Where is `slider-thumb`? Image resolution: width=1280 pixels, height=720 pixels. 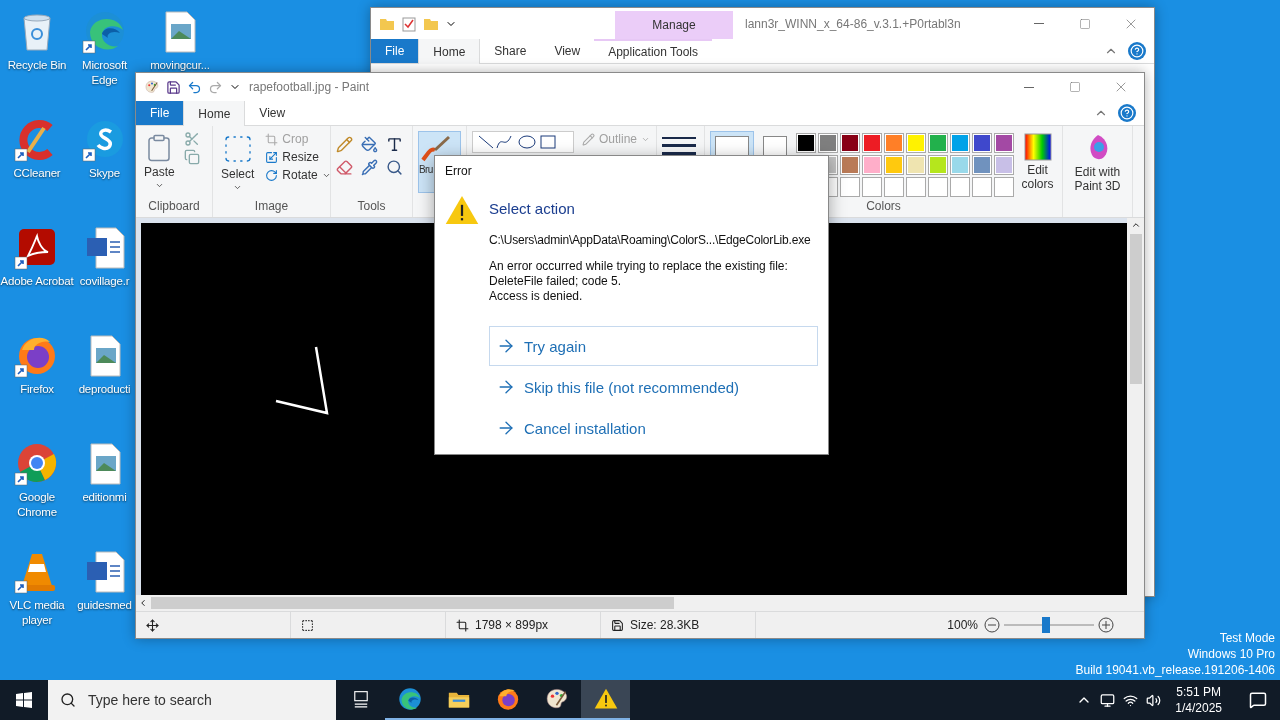 slider-thumb is located at coordinates (1046, 625).